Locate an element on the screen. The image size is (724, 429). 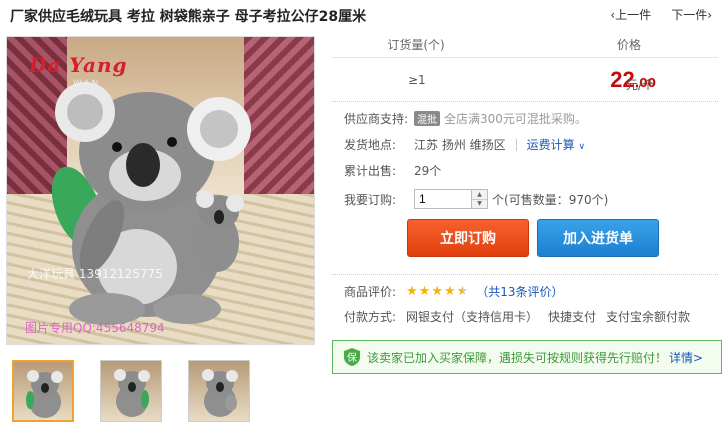
ship-label: 发货地点: is located at coordinates (370, 145).